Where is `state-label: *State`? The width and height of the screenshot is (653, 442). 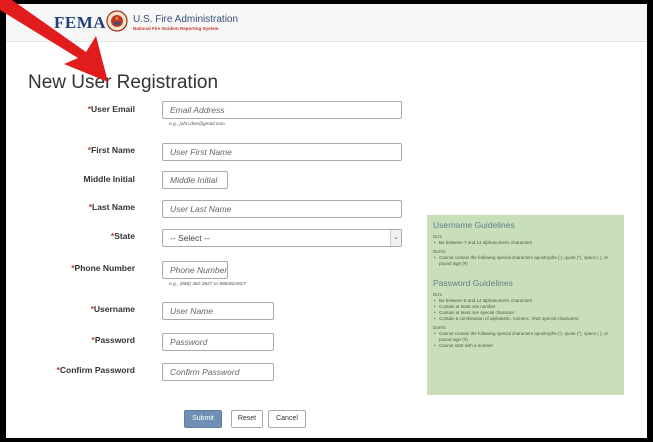
state-label: *State is located at coordinates (123, 236).